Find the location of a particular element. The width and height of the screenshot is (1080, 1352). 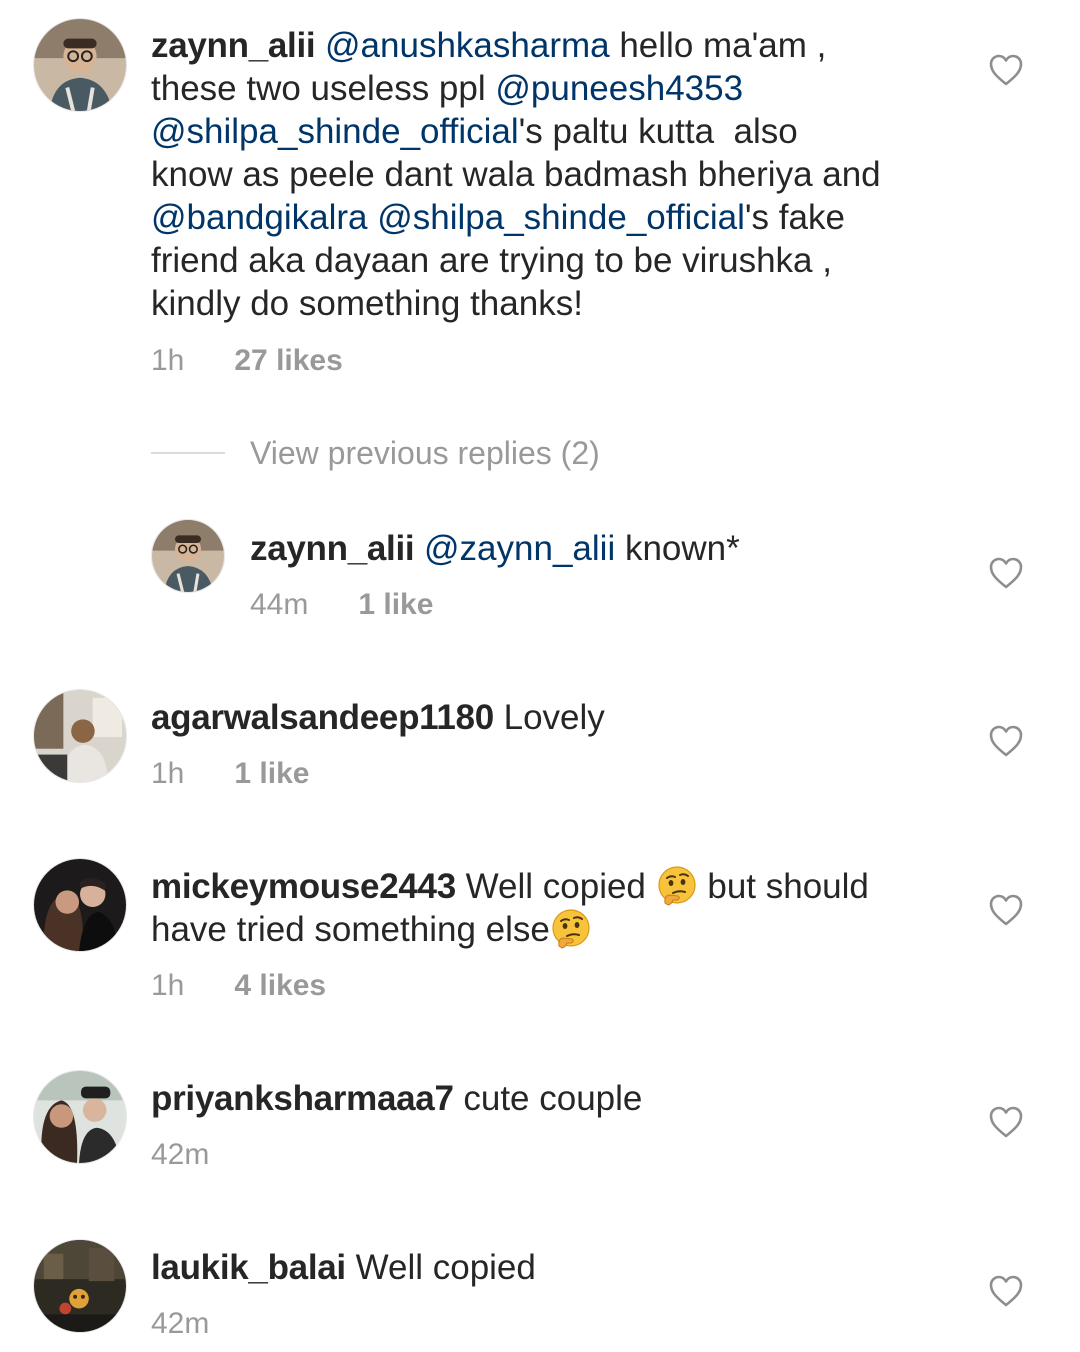

avatar-dark-scene-icon is located at coordinates (80, 1286).